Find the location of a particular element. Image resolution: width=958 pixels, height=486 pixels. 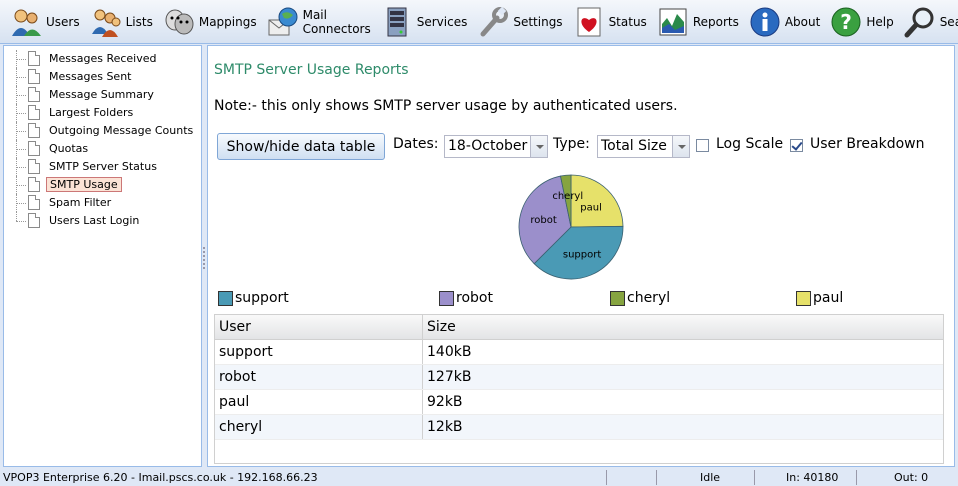

settings-label: Settings is located at coordinates (538, 21).